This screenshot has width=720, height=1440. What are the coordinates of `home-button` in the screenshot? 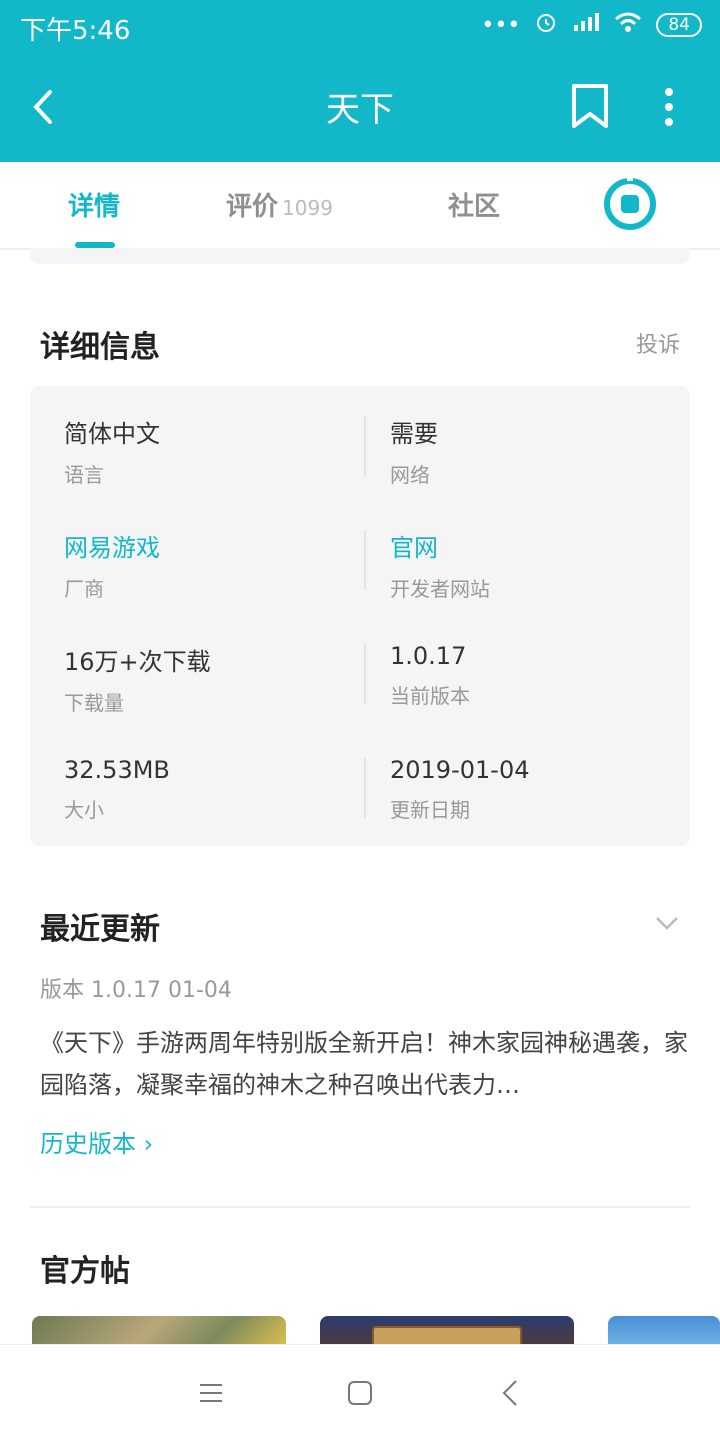 It's located at (360, 1393).